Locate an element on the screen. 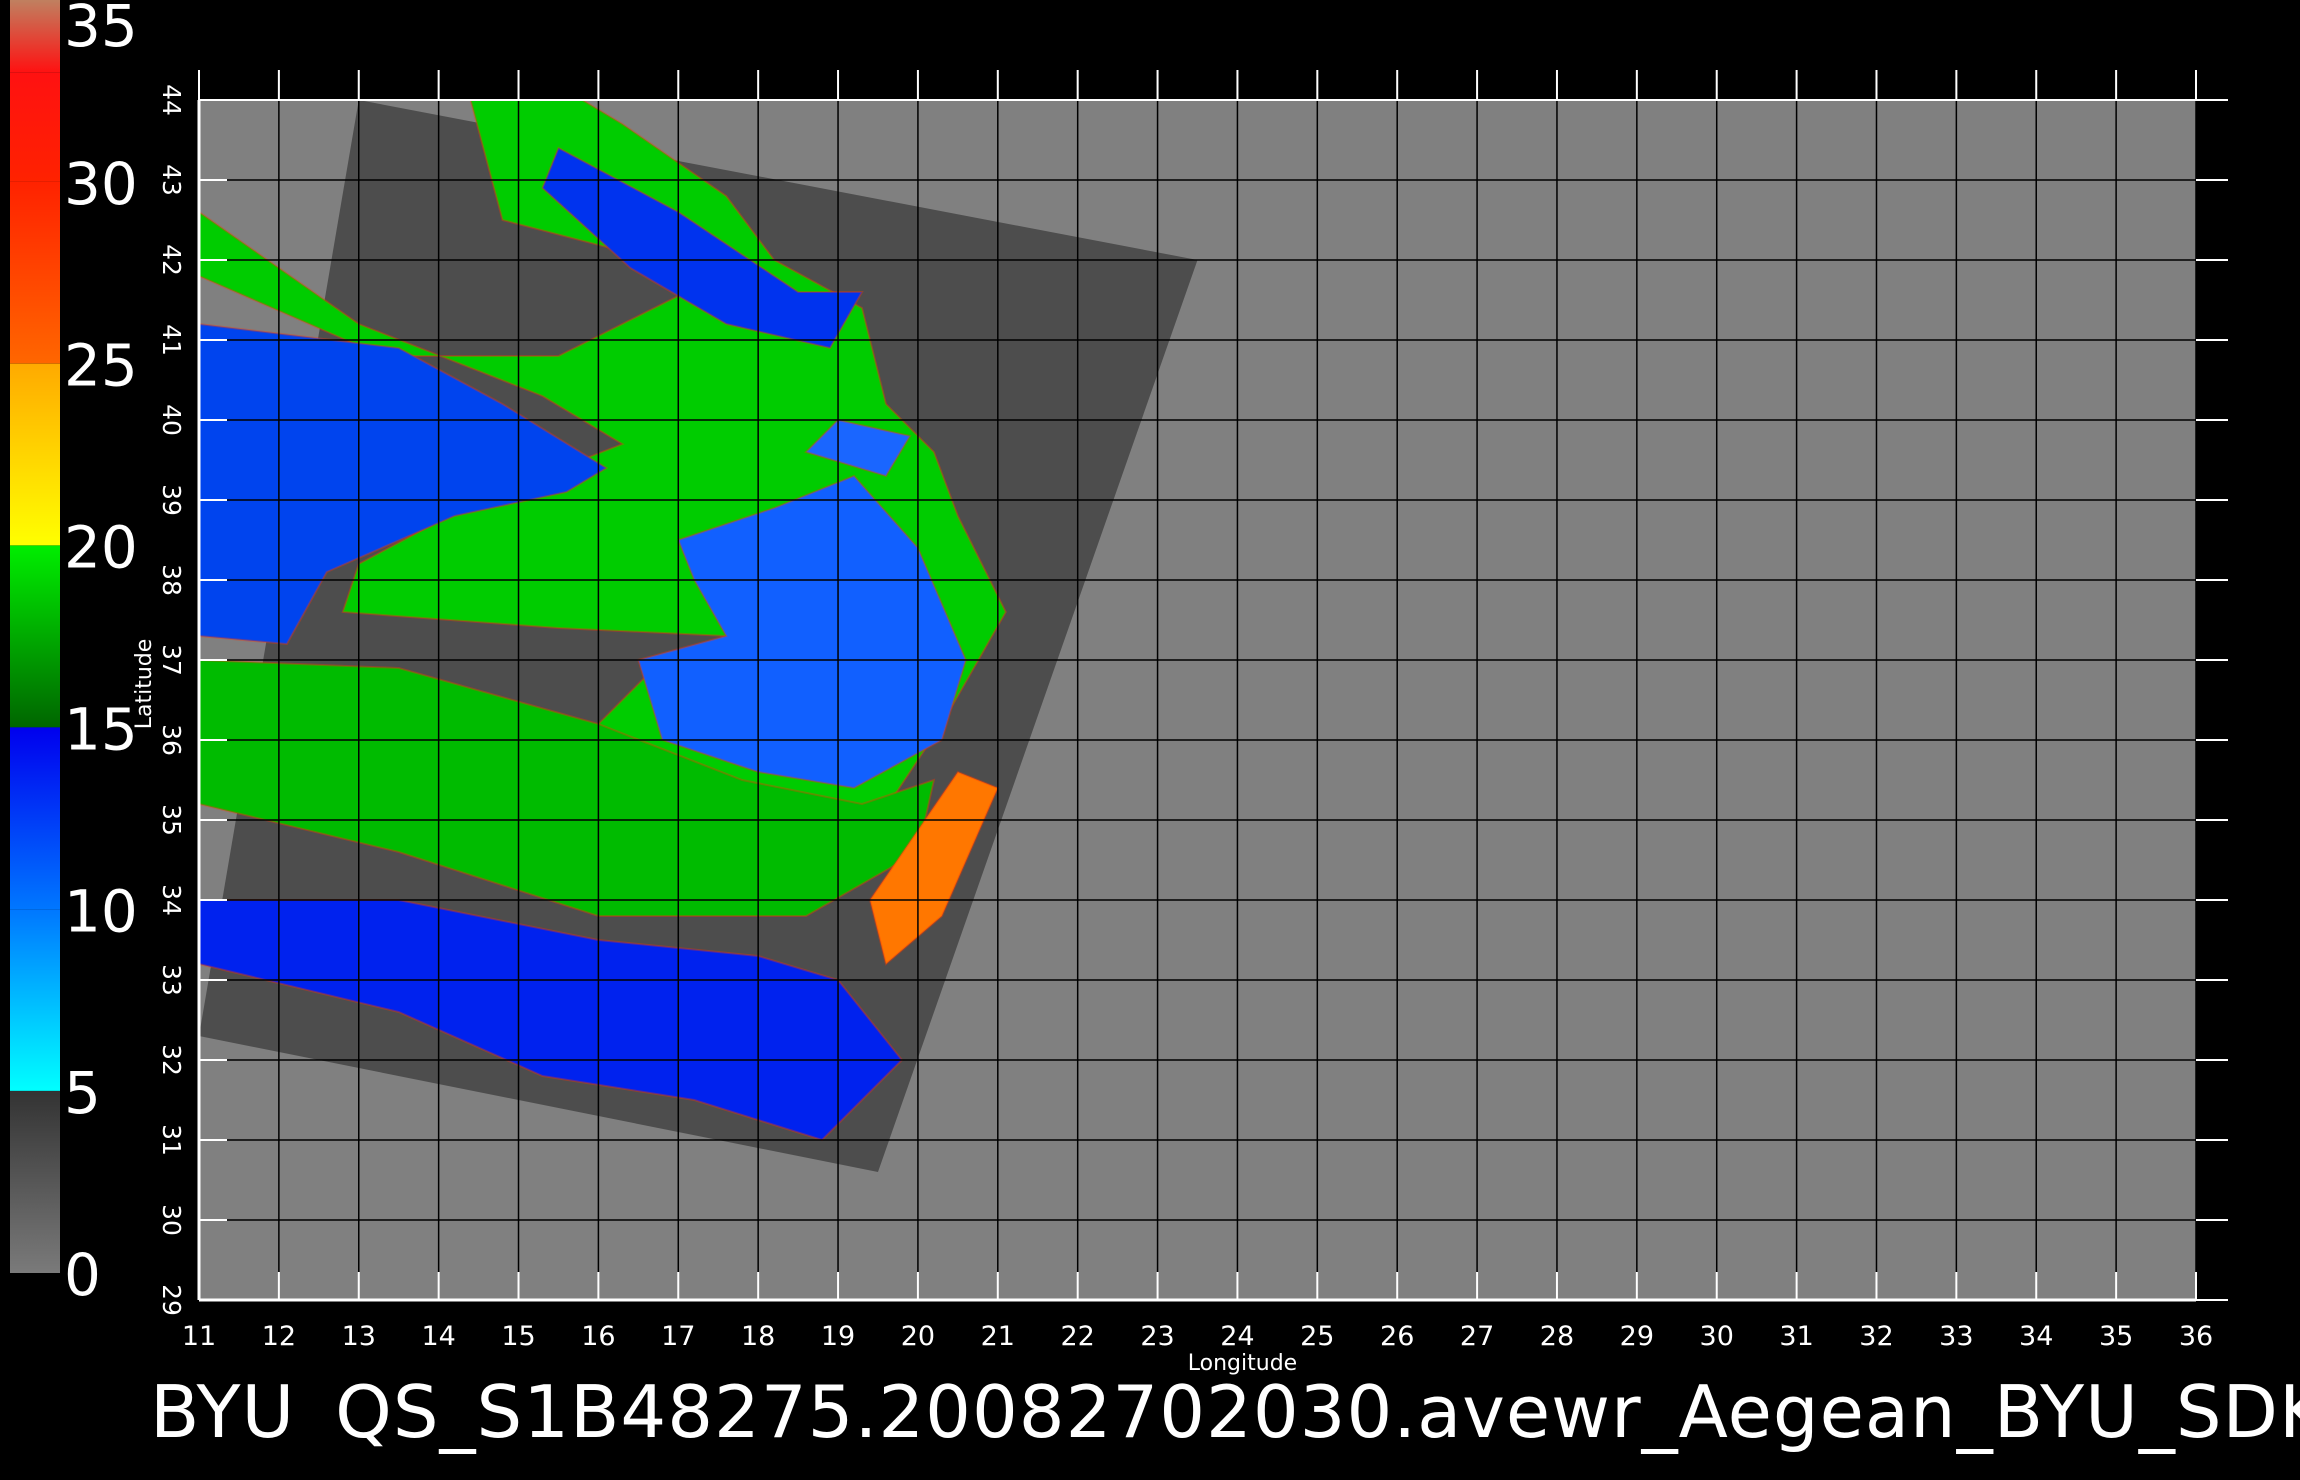 Image resolution: width=2300 pixels, height=1480 pixels. lon-tick-label: 17 is located at coordinates (678, 1336).